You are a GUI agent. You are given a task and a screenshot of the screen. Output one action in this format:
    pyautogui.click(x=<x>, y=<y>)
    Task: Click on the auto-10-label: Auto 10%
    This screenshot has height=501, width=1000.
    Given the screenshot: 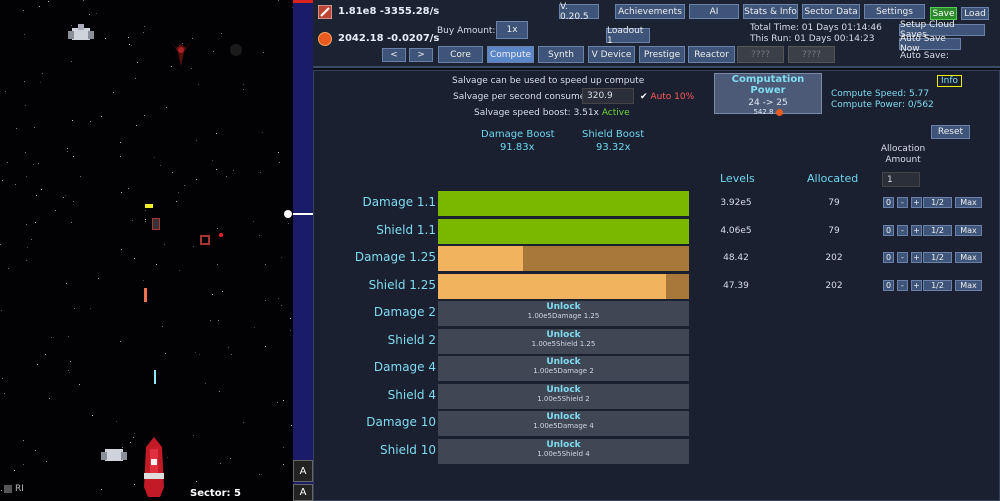 What is the action you would take?
    pyautogui.click(x=672, y=97)
    